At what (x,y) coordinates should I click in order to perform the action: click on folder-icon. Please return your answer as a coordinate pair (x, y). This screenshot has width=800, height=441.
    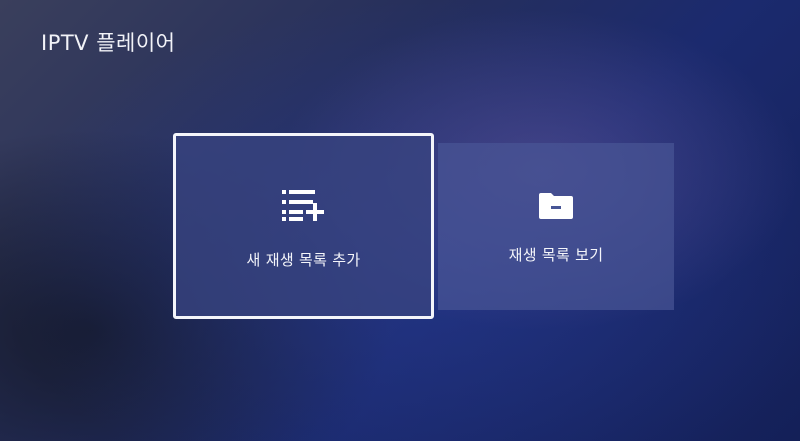
    Looking at the image, I should click on (556, 206).